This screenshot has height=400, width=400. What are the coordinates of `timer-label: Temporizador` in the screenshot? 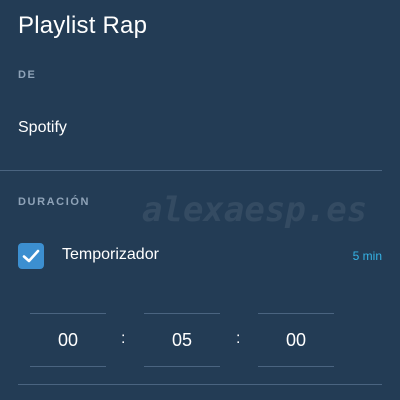 It's located at (110, 254).